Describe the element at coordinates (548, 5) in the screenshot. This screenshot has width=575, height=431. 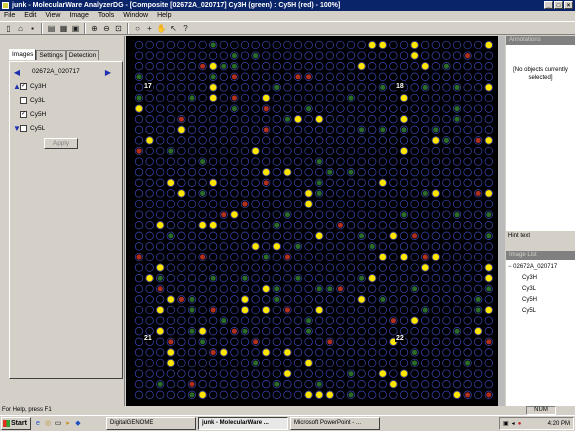
I see `minimize-button: _` at that location.